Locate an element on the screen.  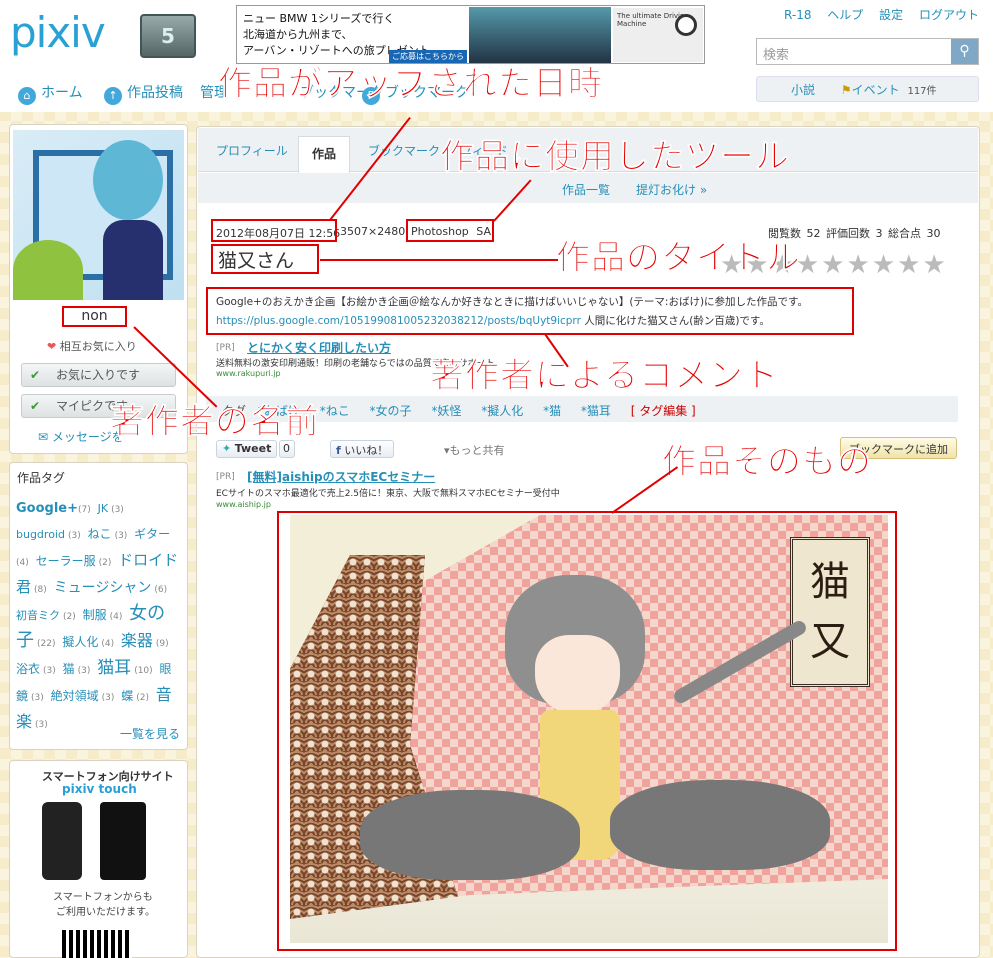
ad-apply-button: ご応募はこちらから is located at coordinates (428, 56).